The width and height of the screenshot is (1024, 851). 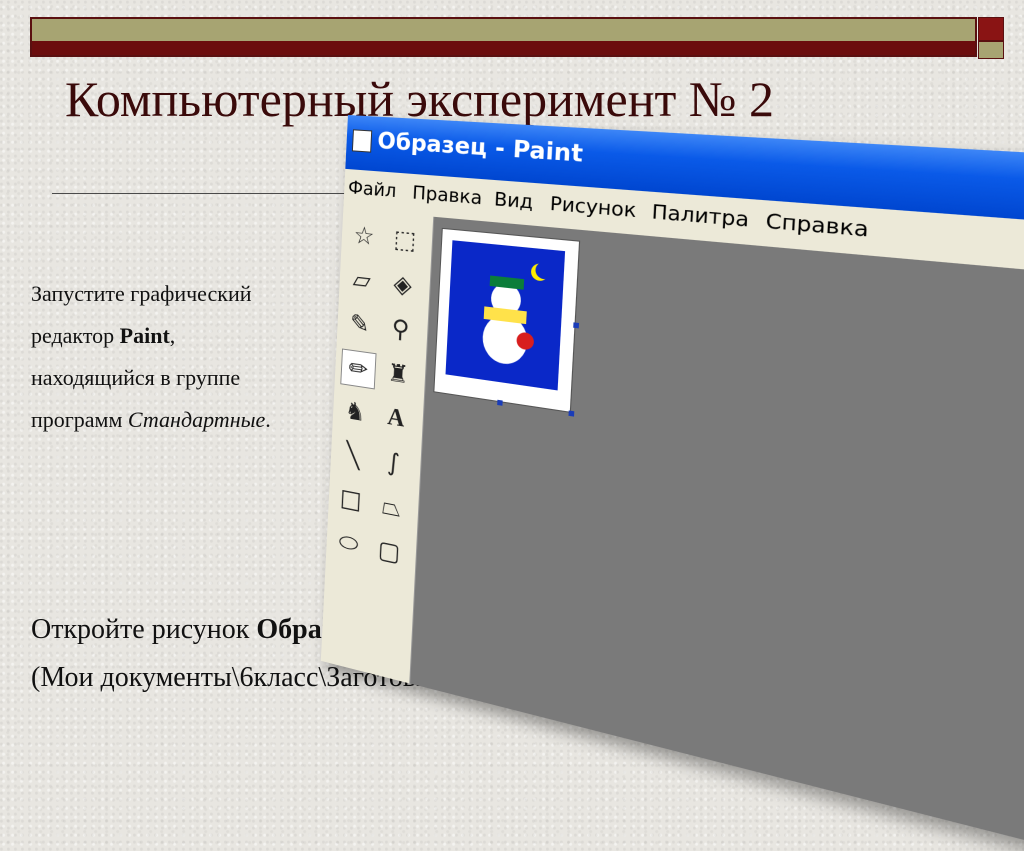 I want to click on rounded-rect-icon: ▢, so click(x=389, y=551).